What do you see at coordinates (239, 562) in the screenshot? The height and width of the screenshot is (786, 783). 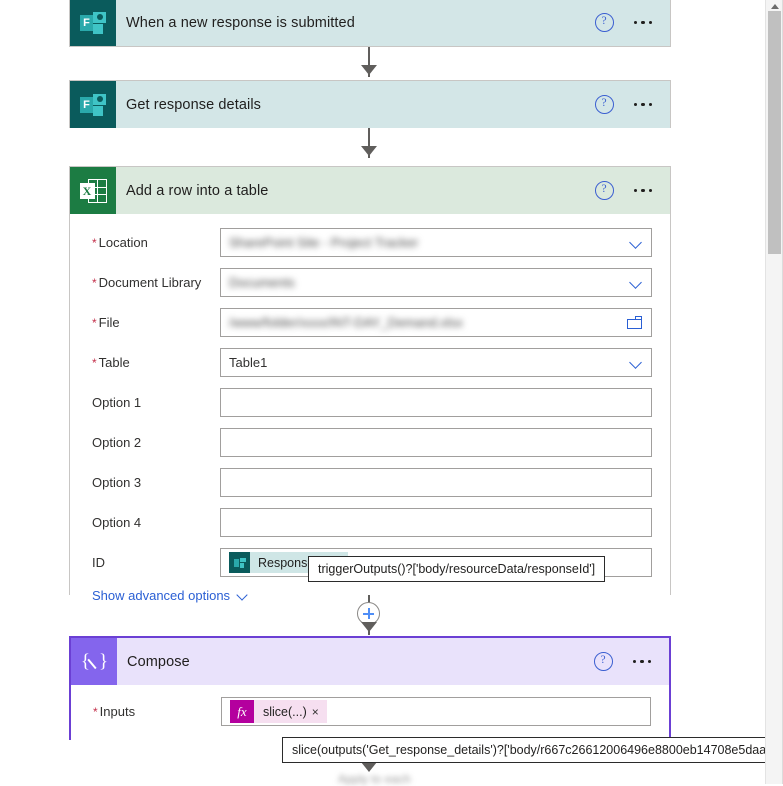 I see `forms-token-icon` at bounding box center [239, 562].